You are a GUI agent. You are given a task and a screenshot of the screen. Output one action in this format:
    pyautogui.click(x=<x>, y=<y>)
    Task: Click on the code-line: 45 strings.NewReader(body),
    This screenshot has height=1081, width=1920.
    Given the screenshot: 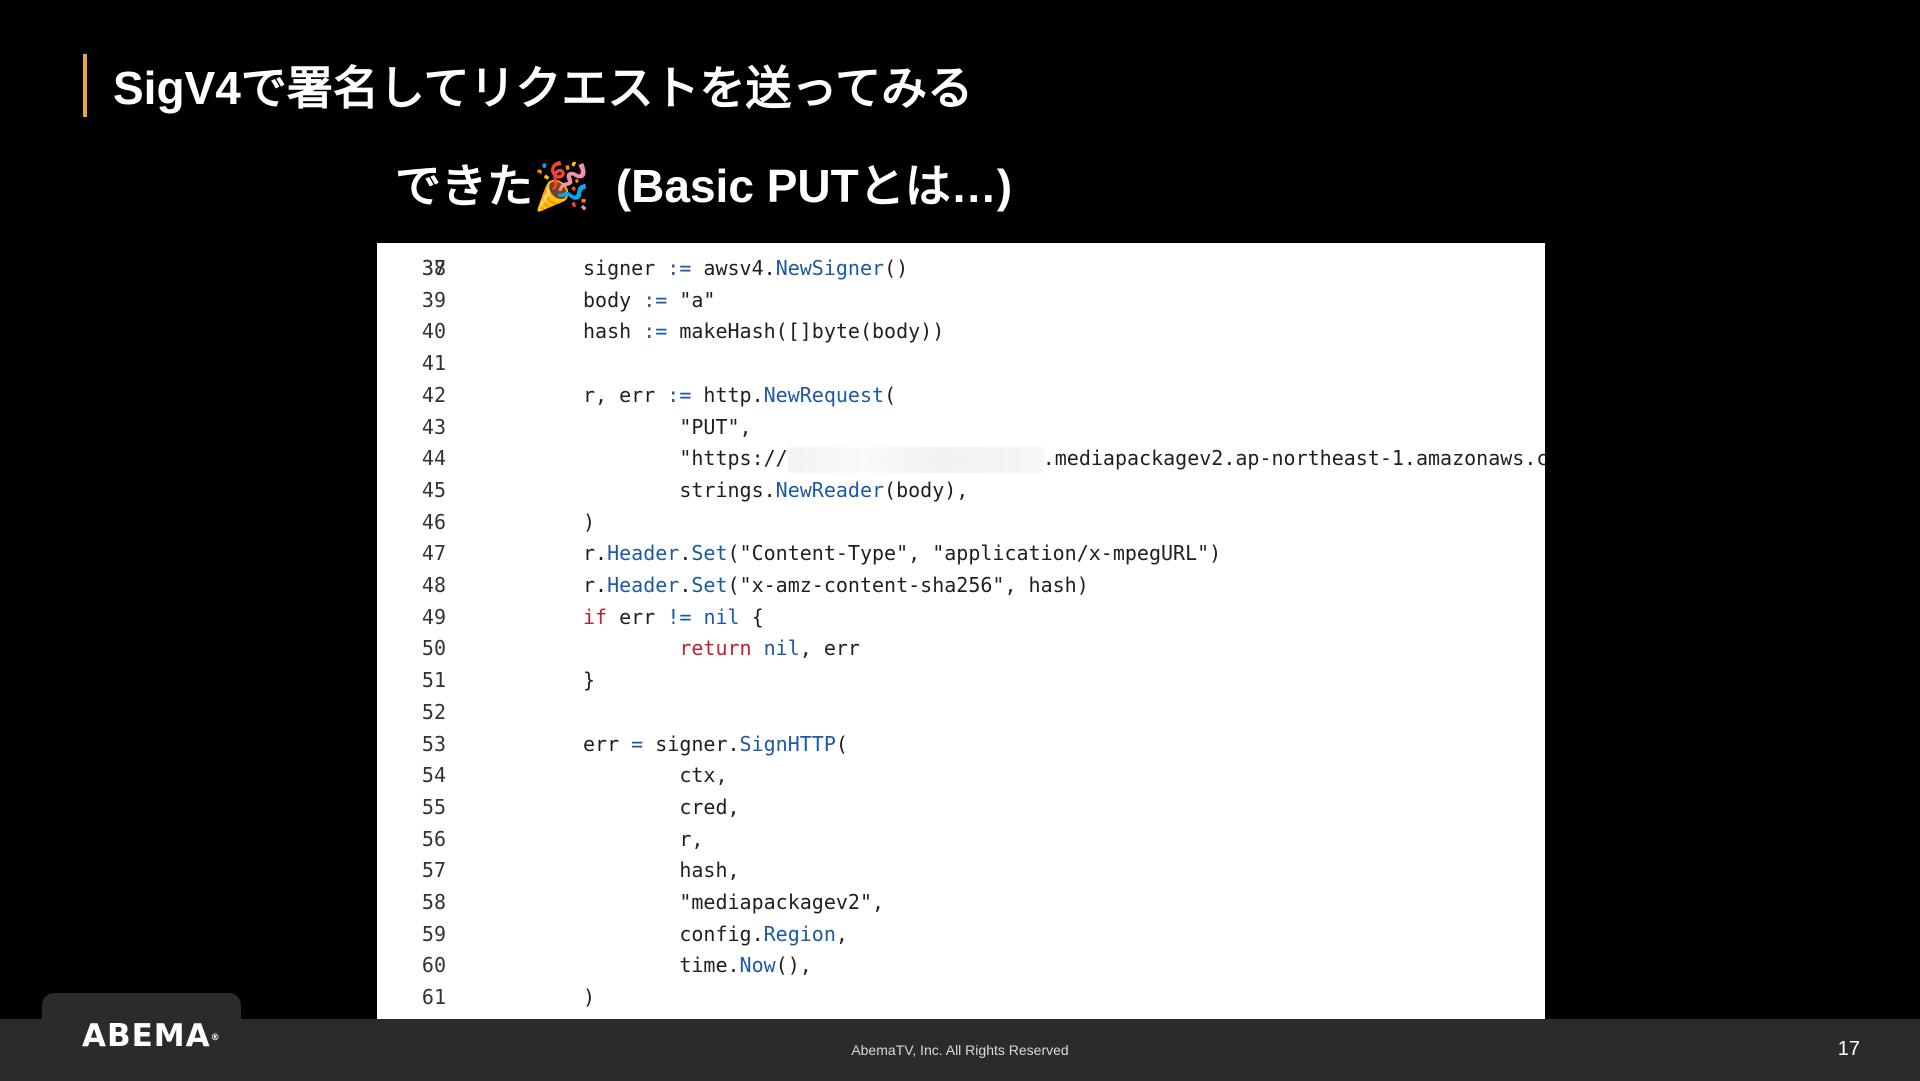 What is the action you would take?
    pyautogui.click(x=961, y=491)
    